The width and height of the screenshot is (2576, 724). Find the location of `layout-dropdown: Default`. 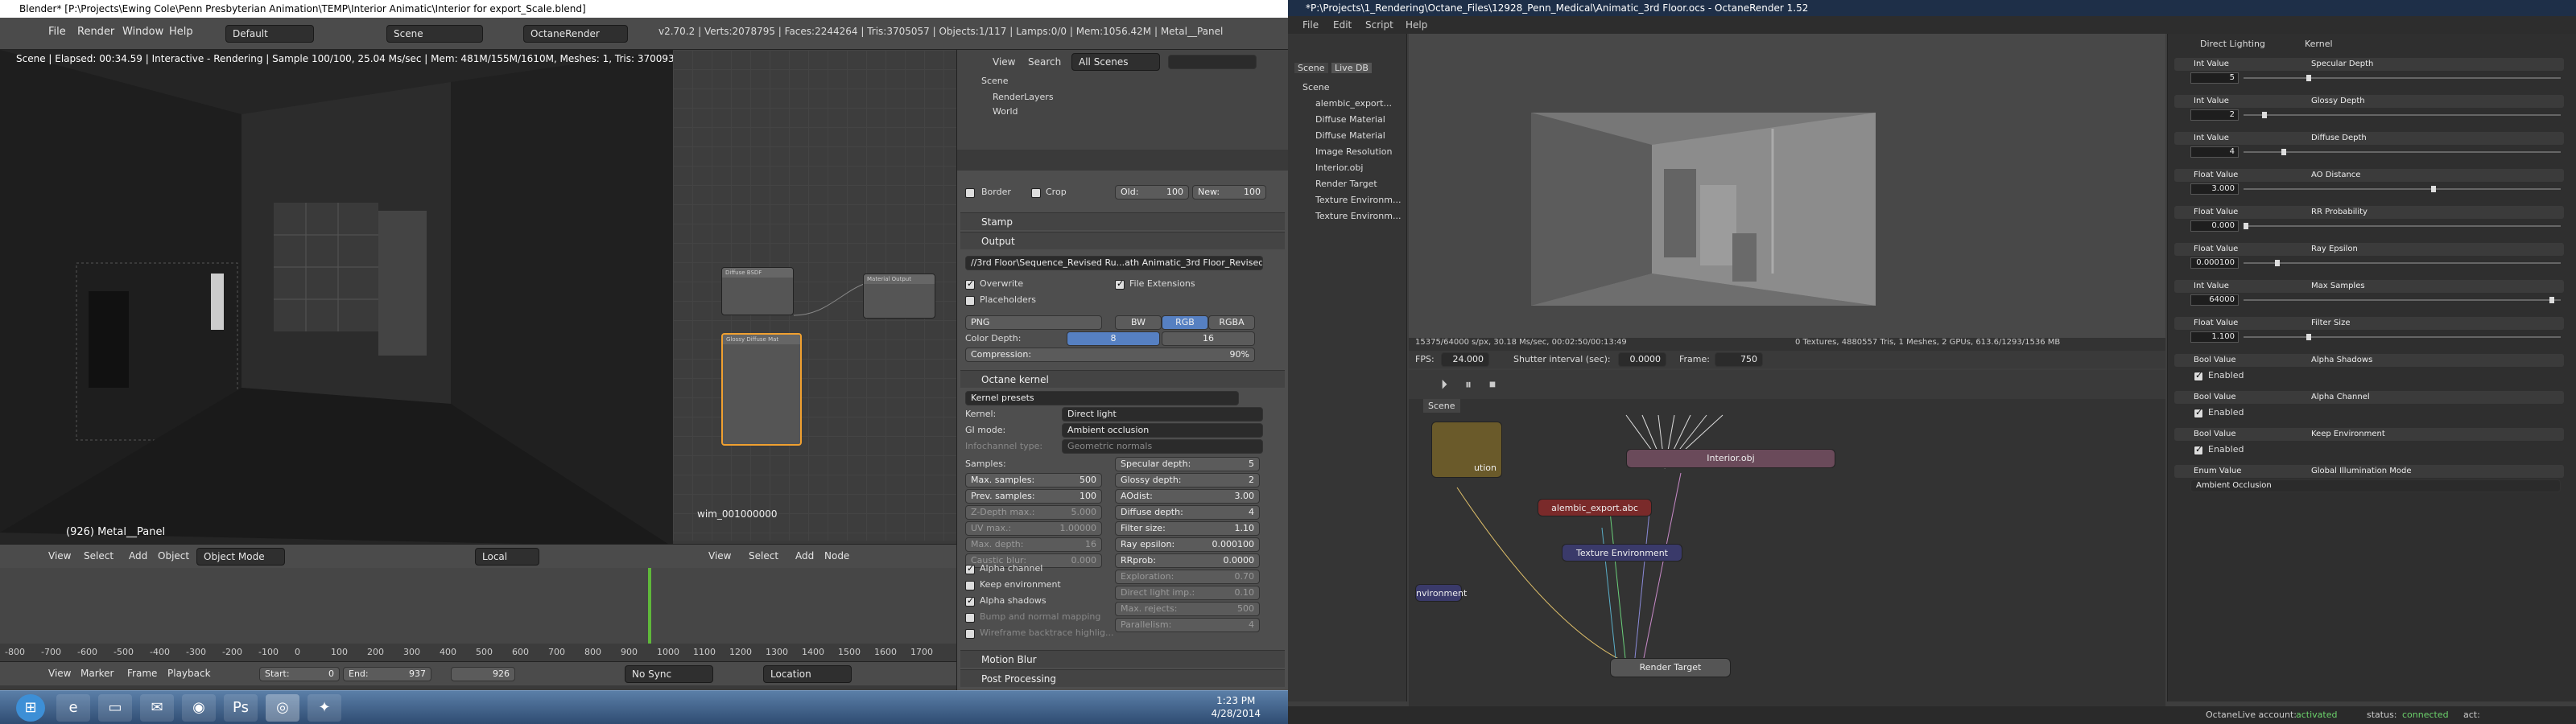

layout-dropdown: Default is located at coordinates (269, 34).